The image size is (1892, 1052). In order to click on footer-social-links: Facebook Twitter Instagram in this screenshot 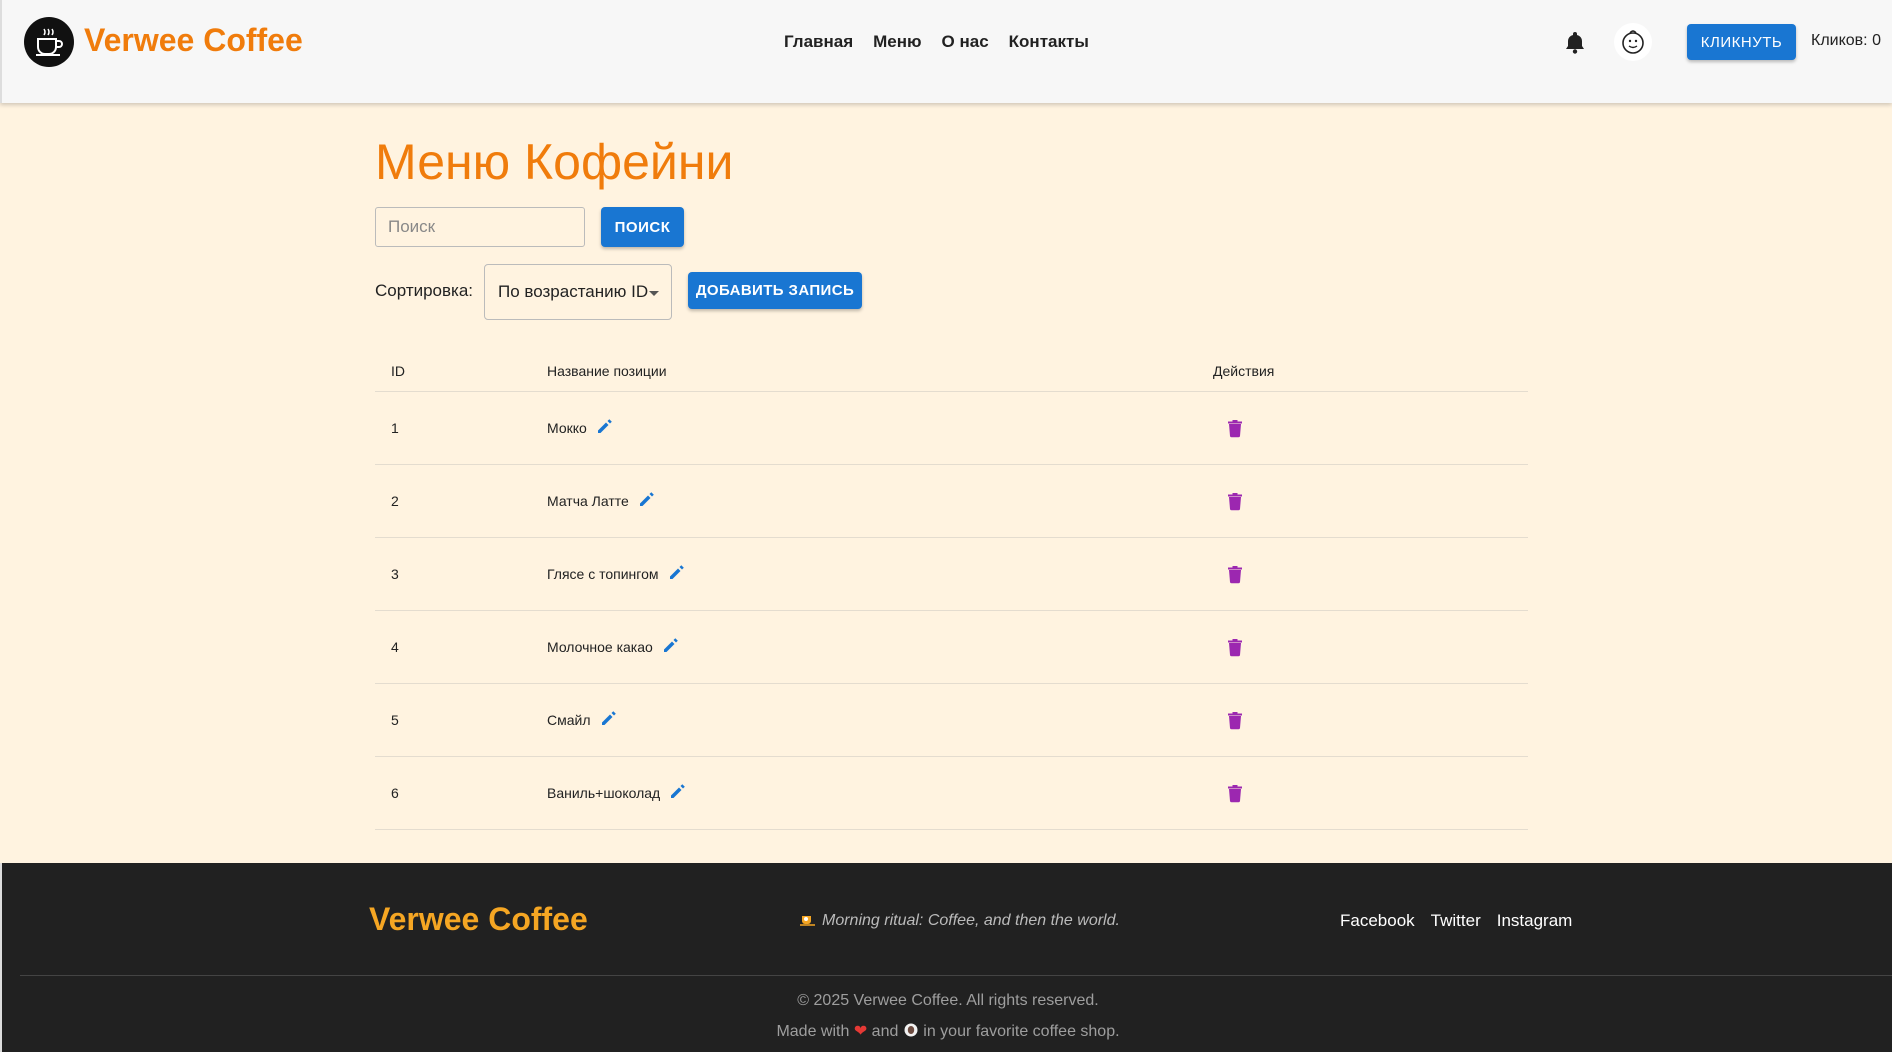, I will do `click(1456, 921)`.